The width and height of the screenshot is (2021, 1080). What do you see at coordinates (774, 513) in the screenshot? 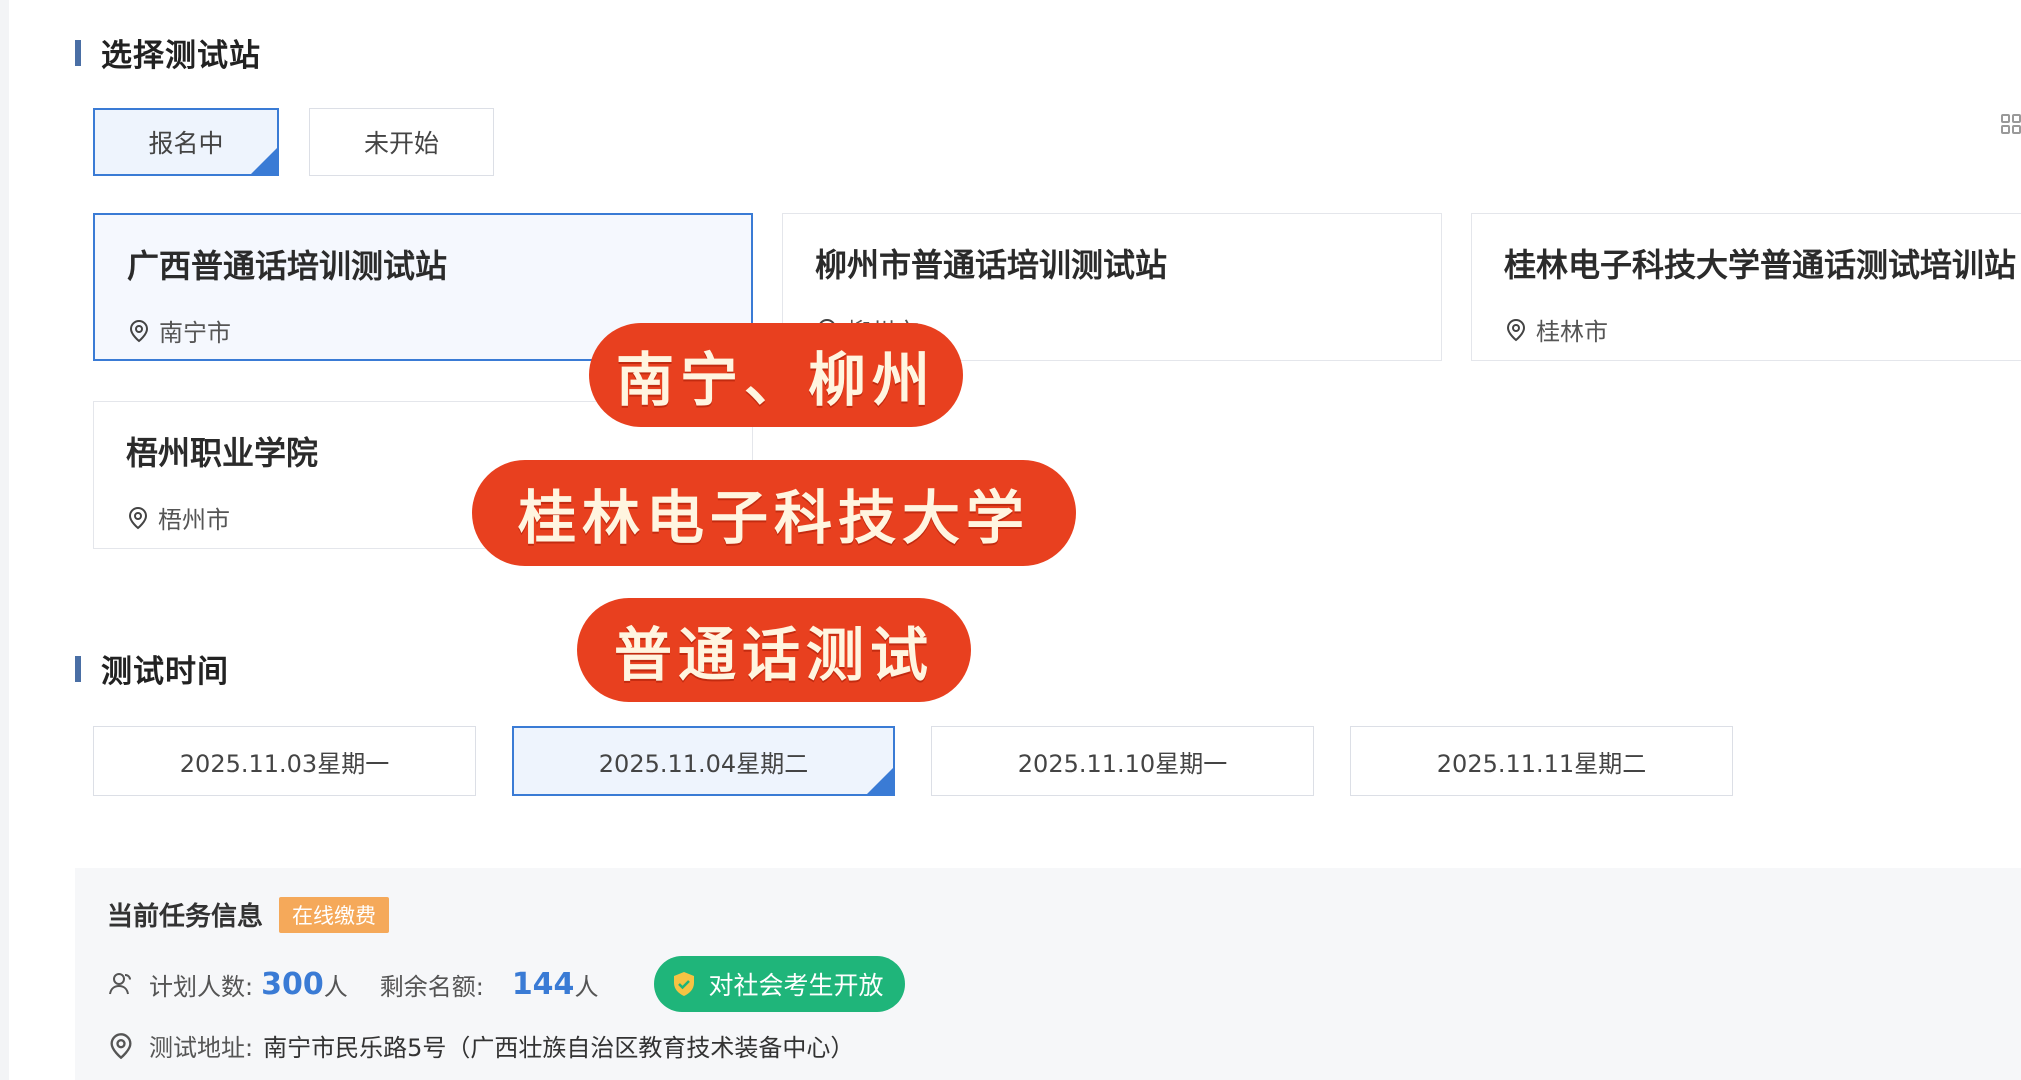
I see `overlay-caption-line-2: 桂林电子科技大学` at bounding box center [774, 513].